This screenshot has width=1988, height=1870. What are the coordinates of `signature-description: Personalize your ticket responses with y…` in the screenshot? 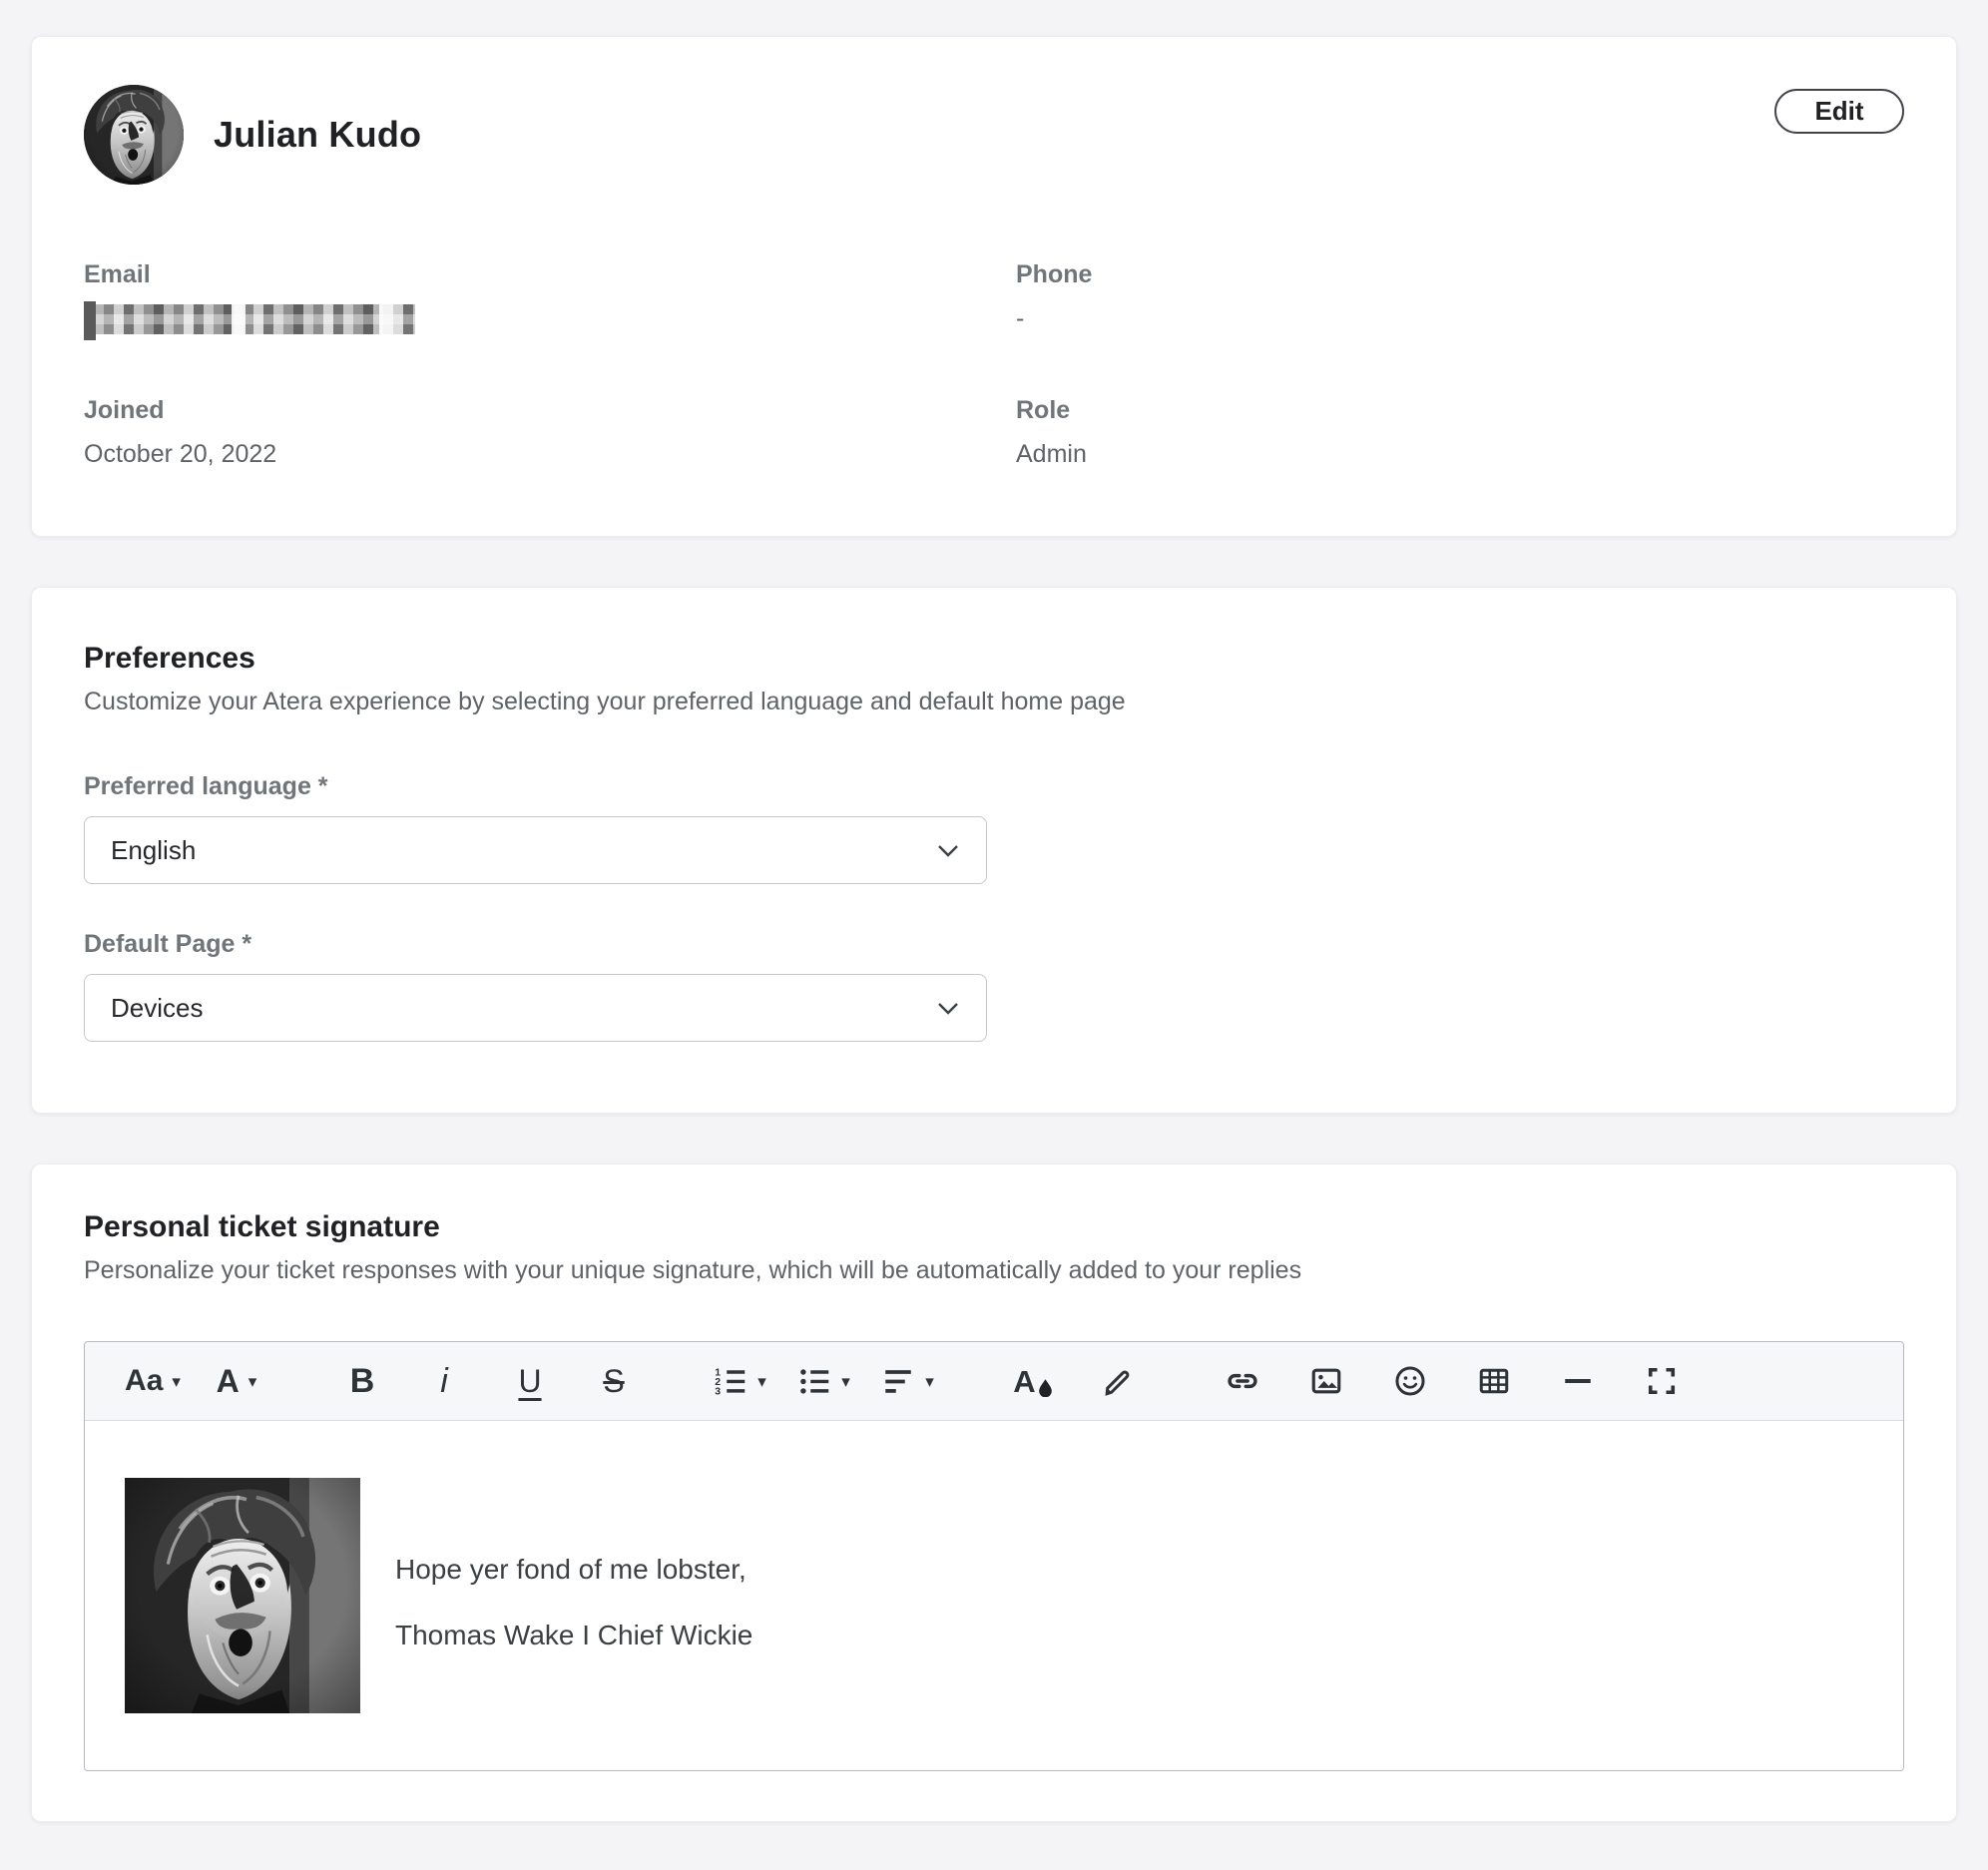 It's located at (693, 1270).